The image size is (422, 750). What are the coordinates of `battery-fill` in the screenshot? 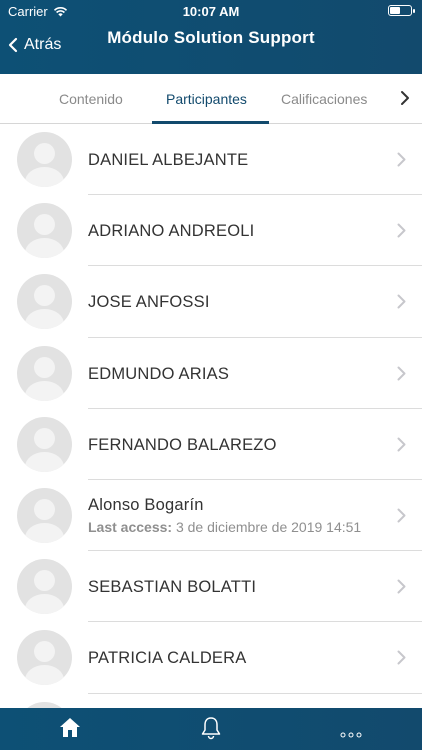 It's located at (395, 10).